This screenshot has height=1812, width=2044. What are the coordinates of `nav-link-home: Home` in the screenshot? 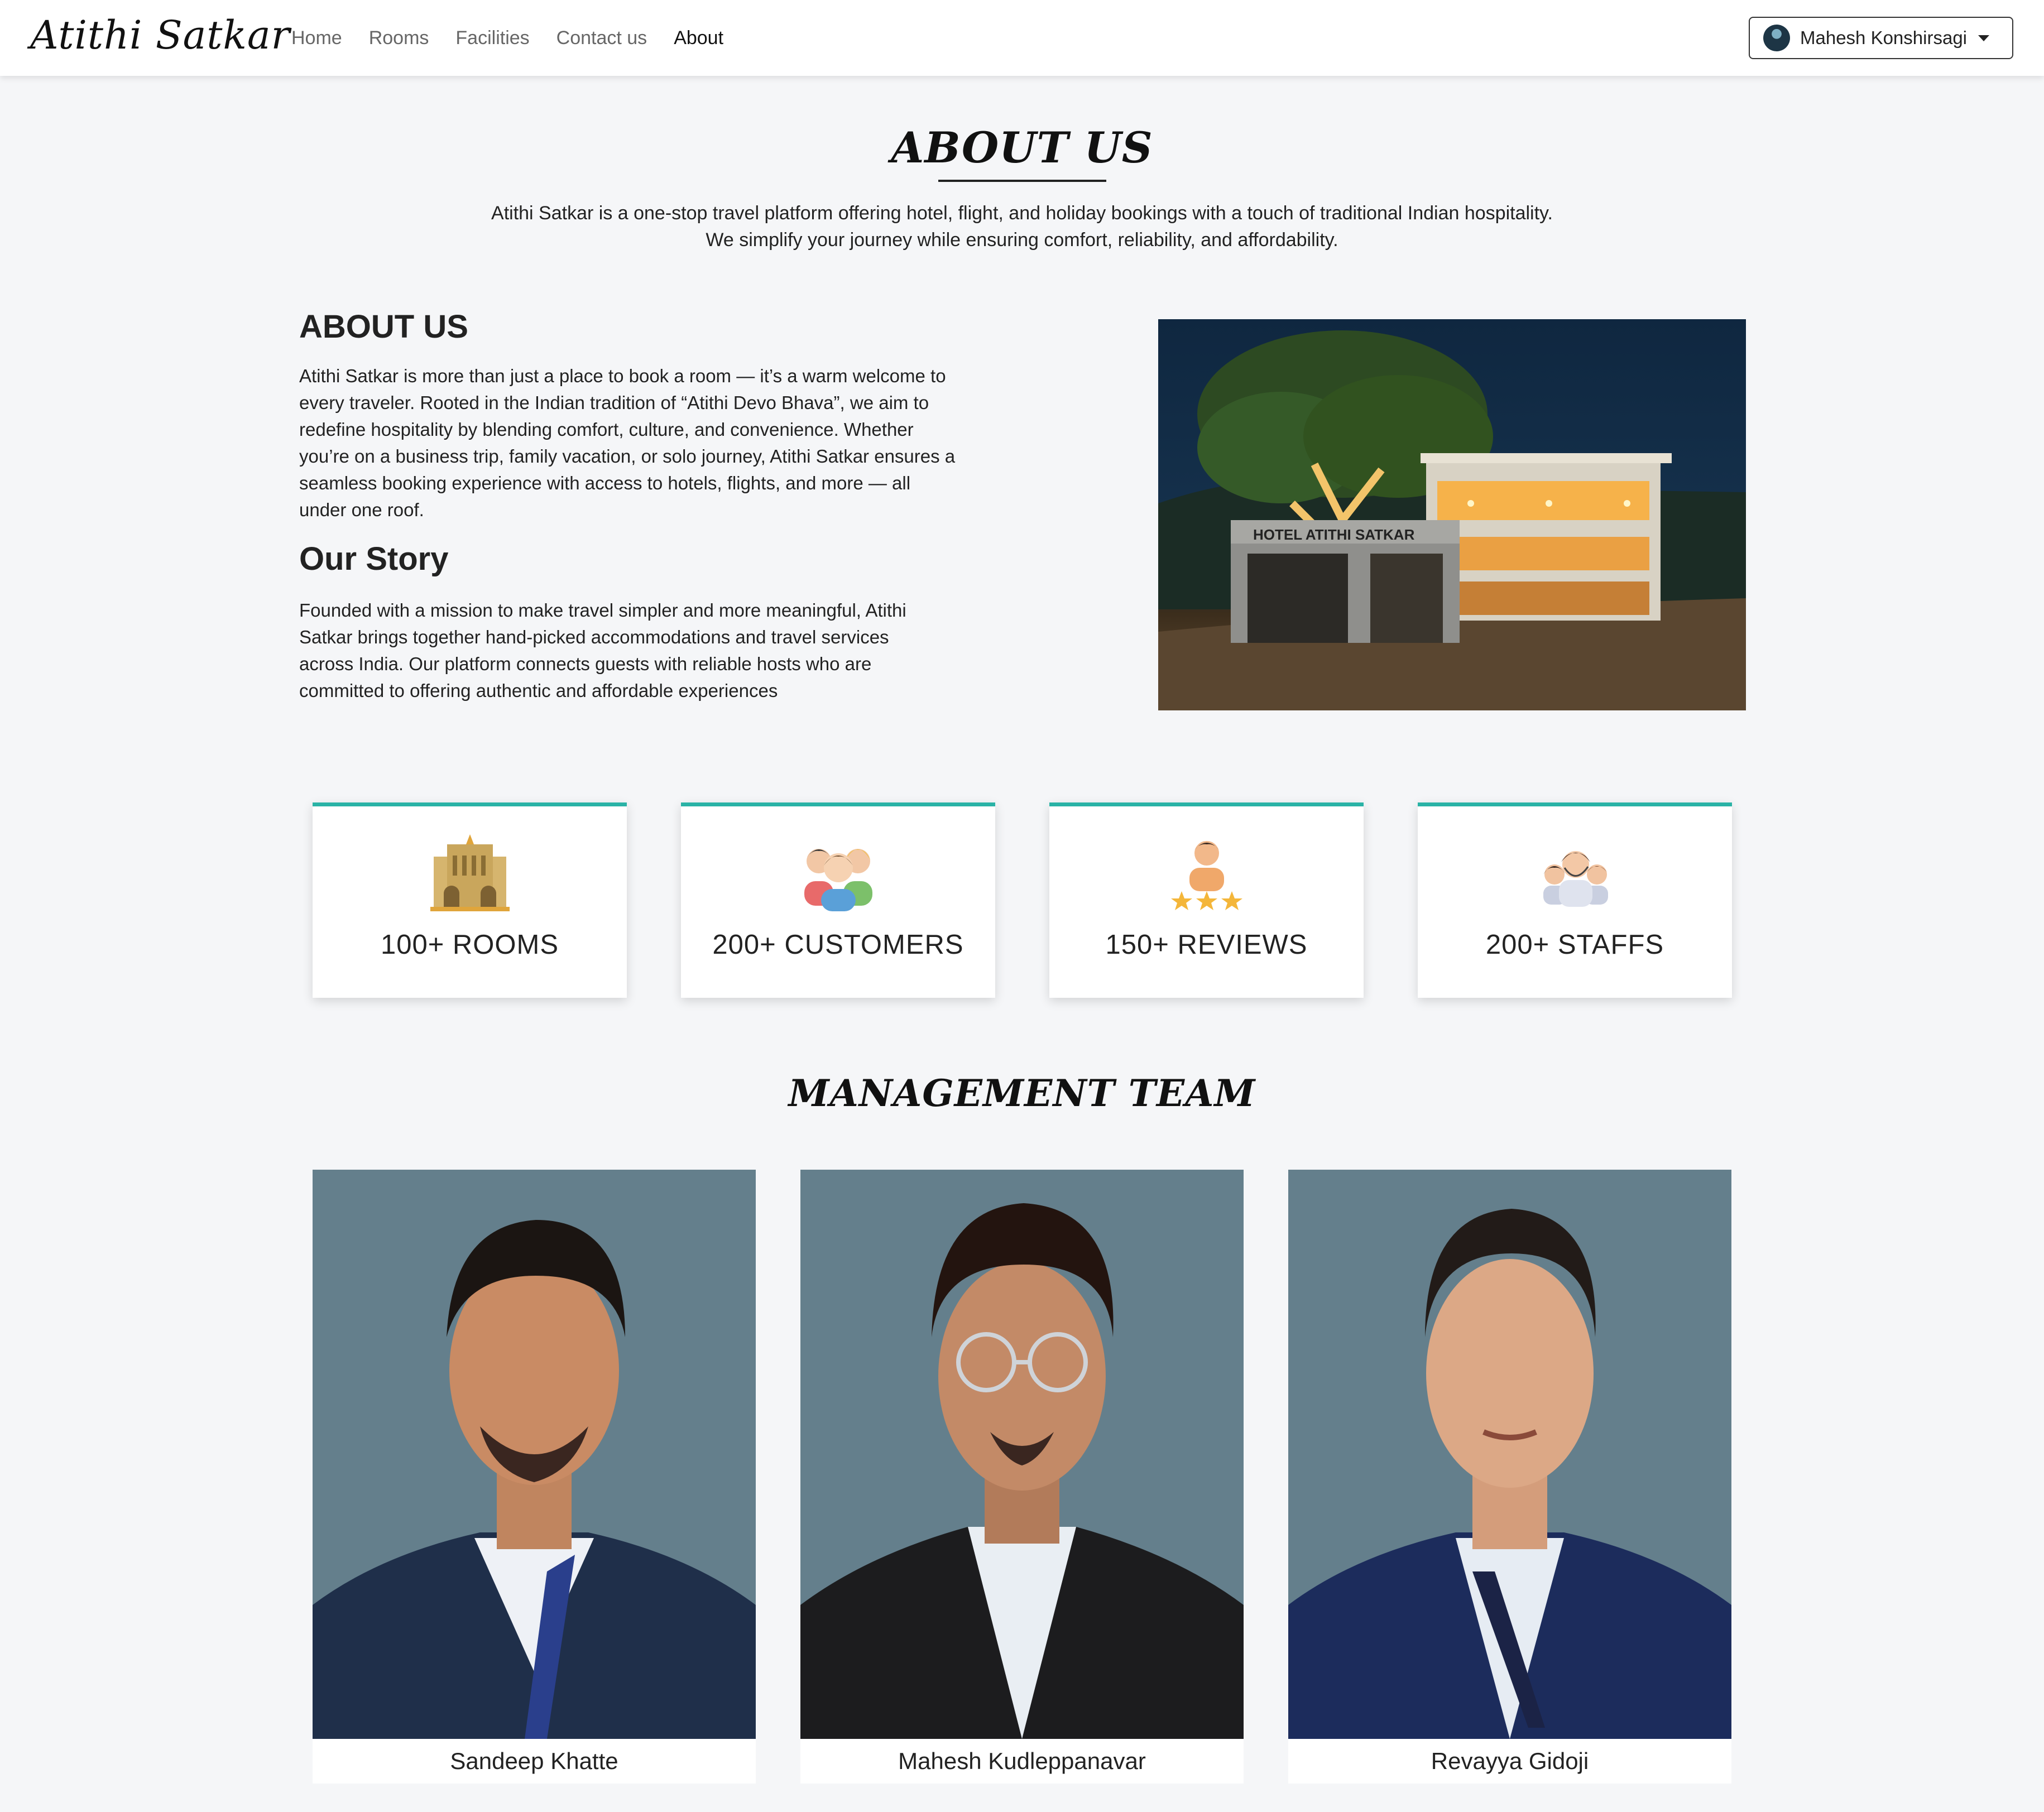 It's located at (316, 38).